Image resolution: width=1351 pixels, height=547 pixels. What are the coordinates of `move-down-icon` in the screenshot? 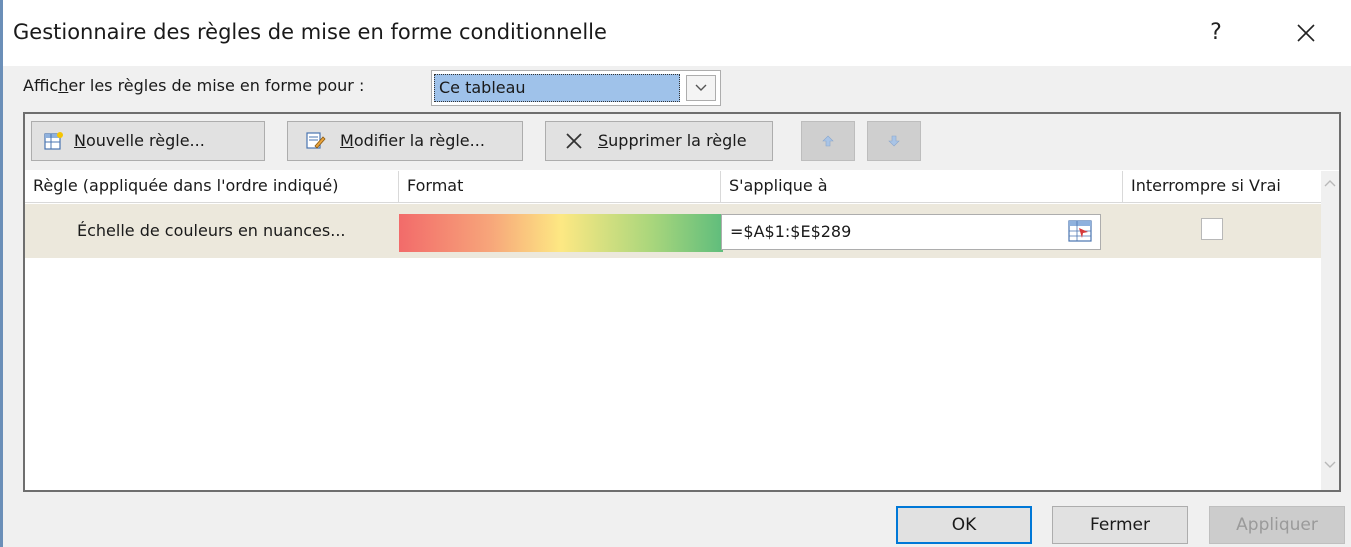 It's located at (894, 141).